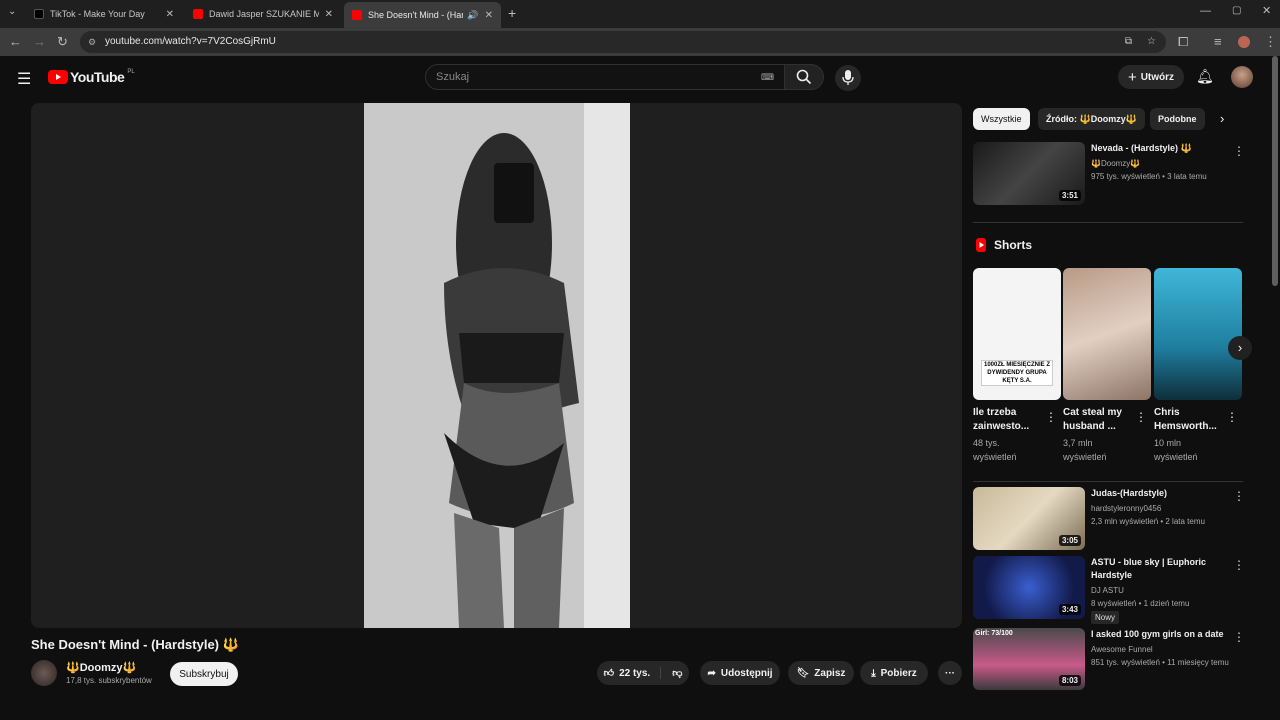 The width and height of the screenshot is (1280, 720). Describe the element at coordinates (1270, 42) in the screenshot. I see `browser-menu-icon: ⋮` at that location.